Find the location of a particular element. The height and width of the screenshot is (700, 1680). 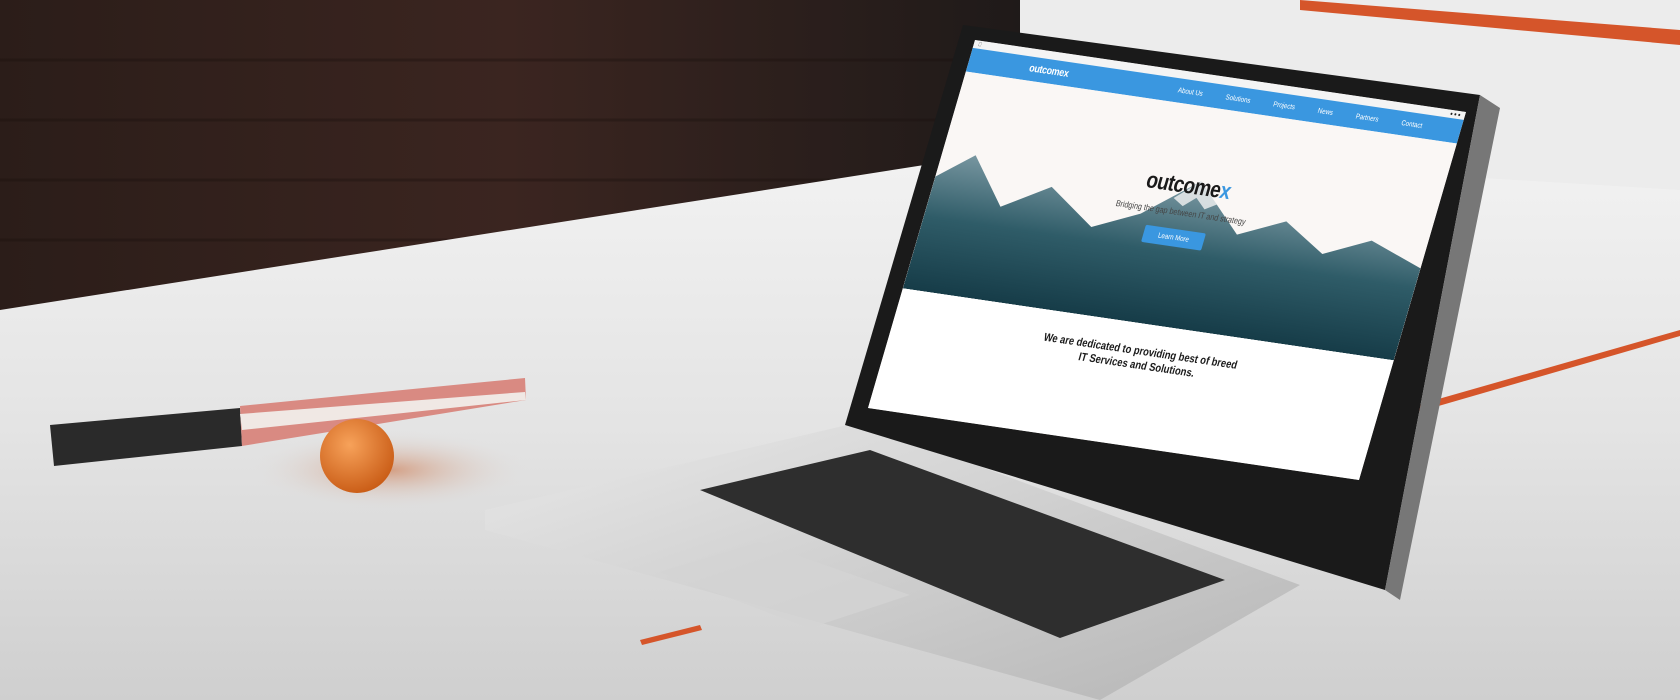

nav-about-us: About Us is located at coordinates (1190, 92).